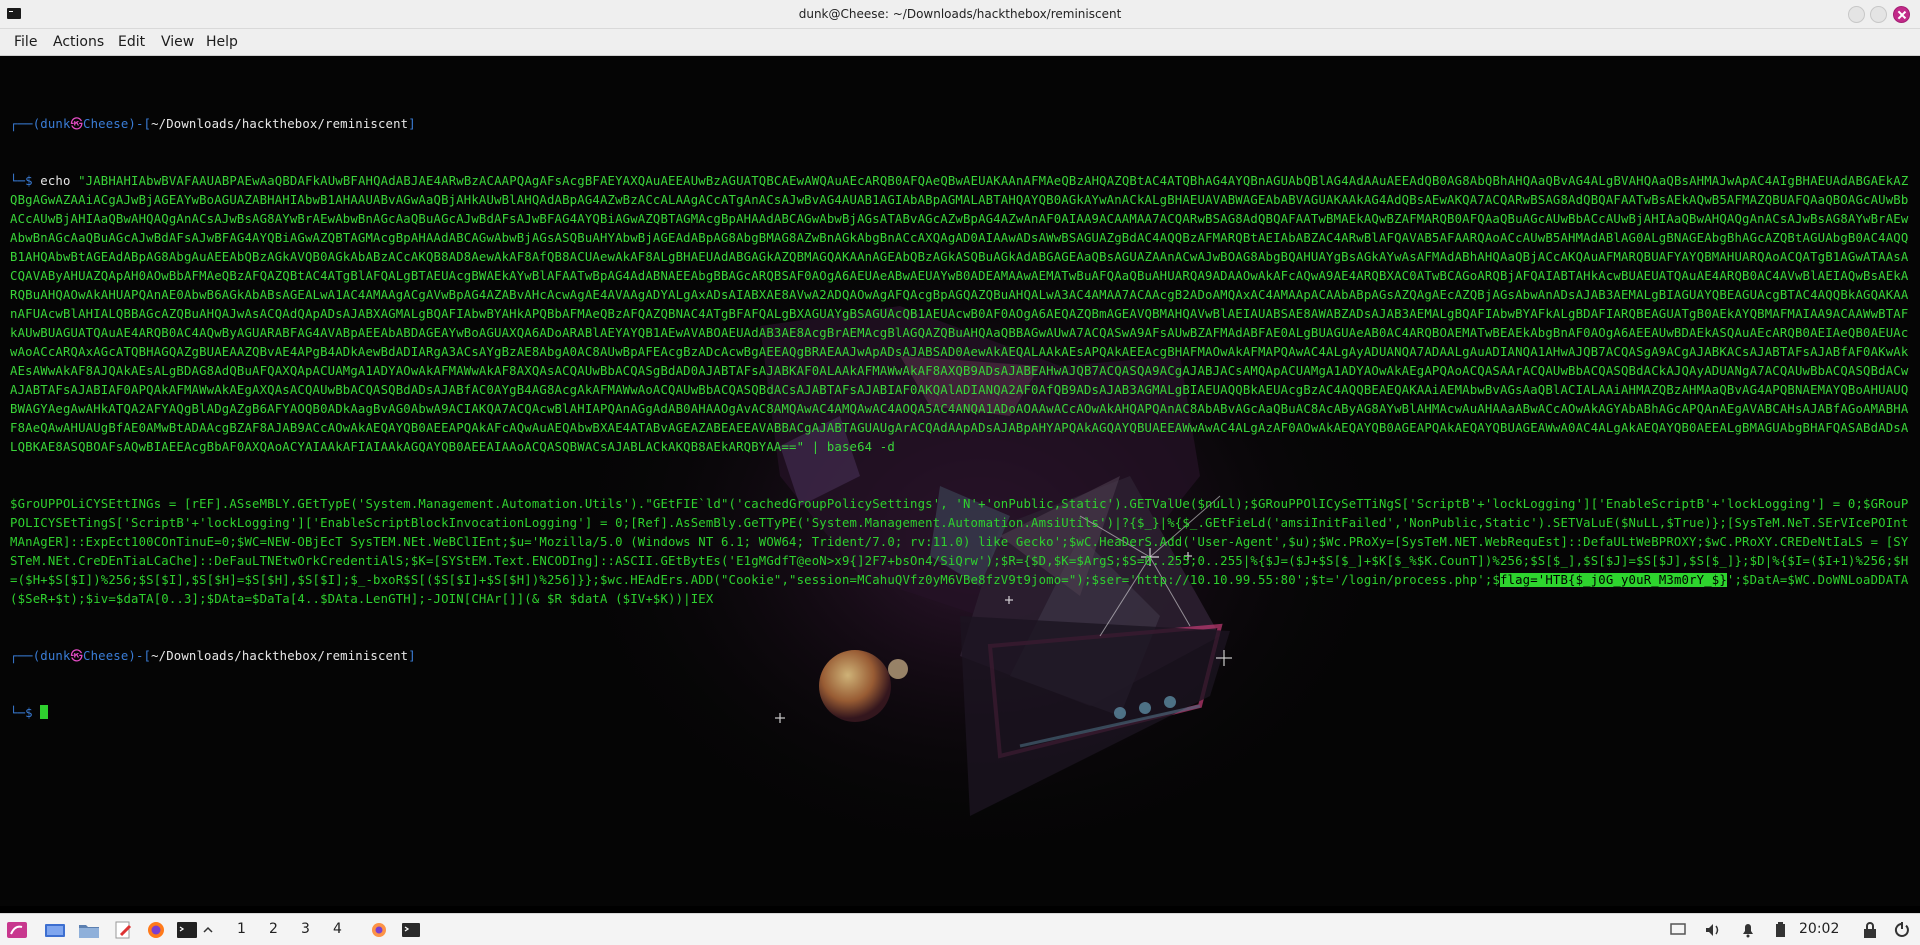  Describe the element at coordinates (305, 929) in the screenshot. I see `workspace-3: 3` at that location.